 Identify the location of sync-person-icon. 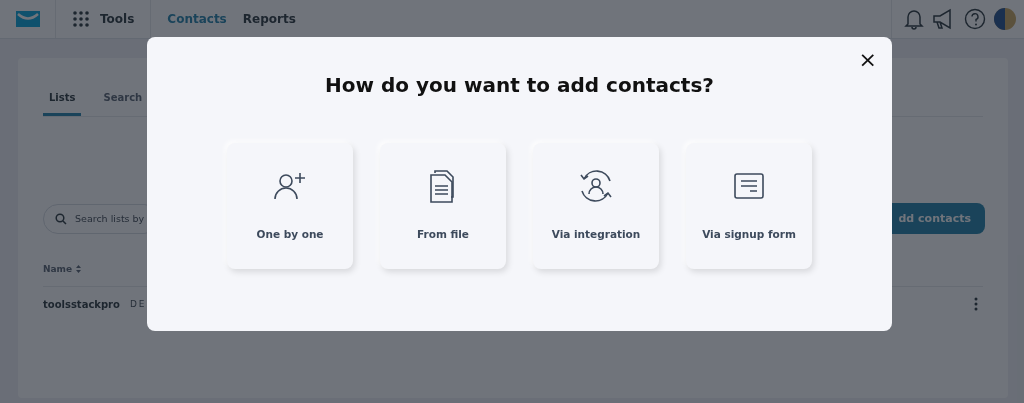
(596, 186).